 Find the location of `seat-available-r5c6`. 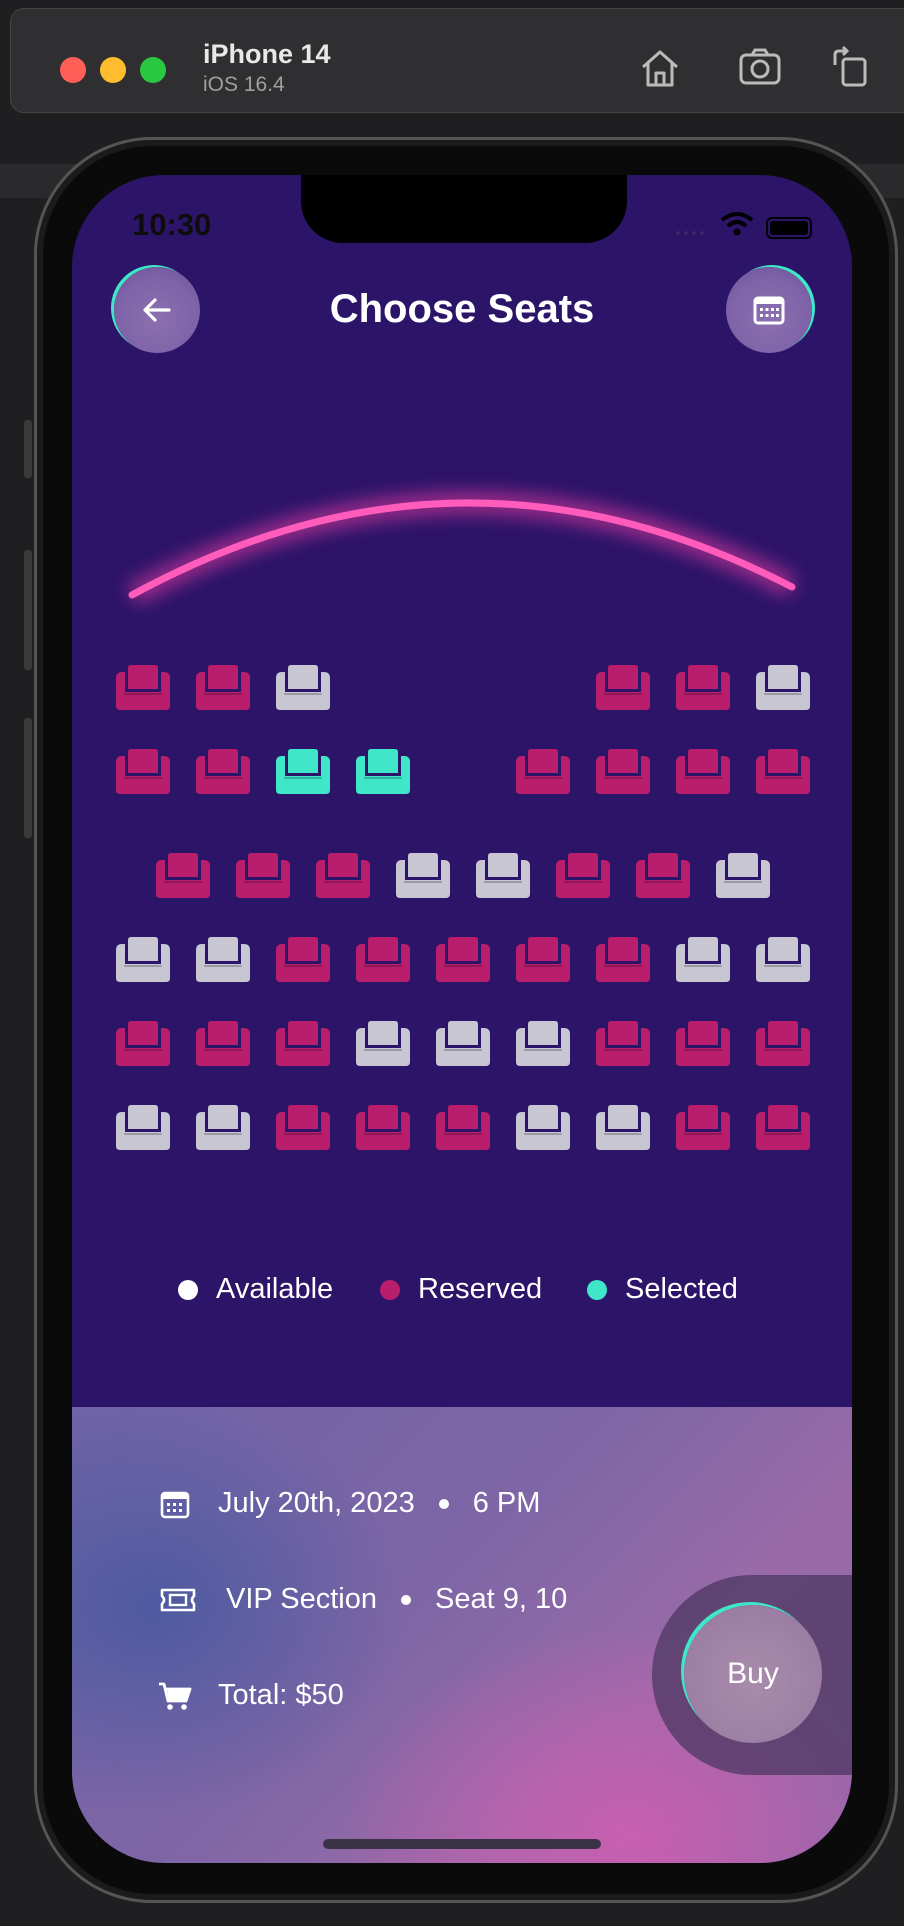

seat-available-r5c6 is located at coordinates (543, 1044).